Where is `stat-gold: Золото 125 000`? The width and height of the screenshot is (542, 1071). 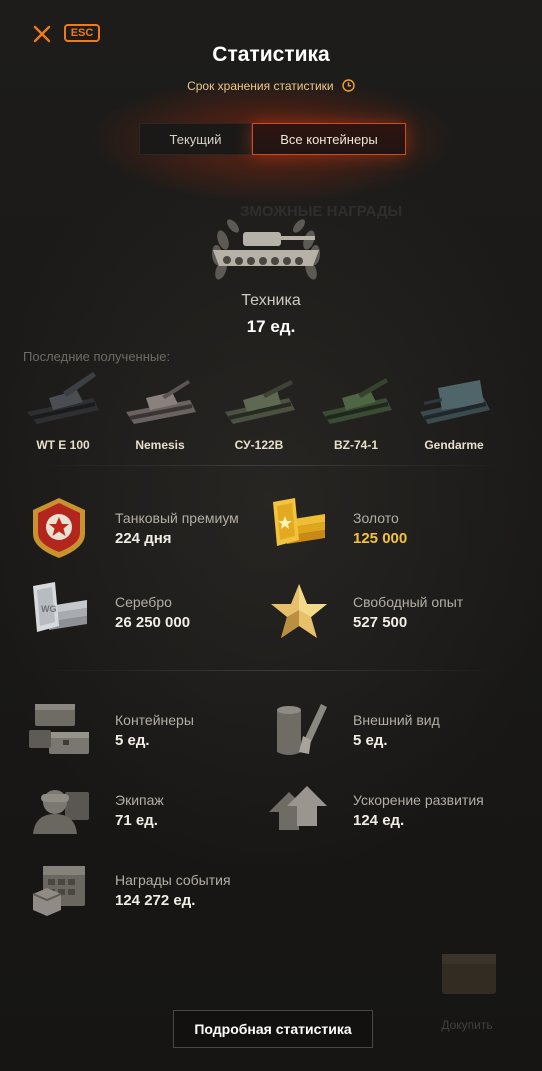 stat-gold: Золото 125 000 is located at coordinates (380, 528).